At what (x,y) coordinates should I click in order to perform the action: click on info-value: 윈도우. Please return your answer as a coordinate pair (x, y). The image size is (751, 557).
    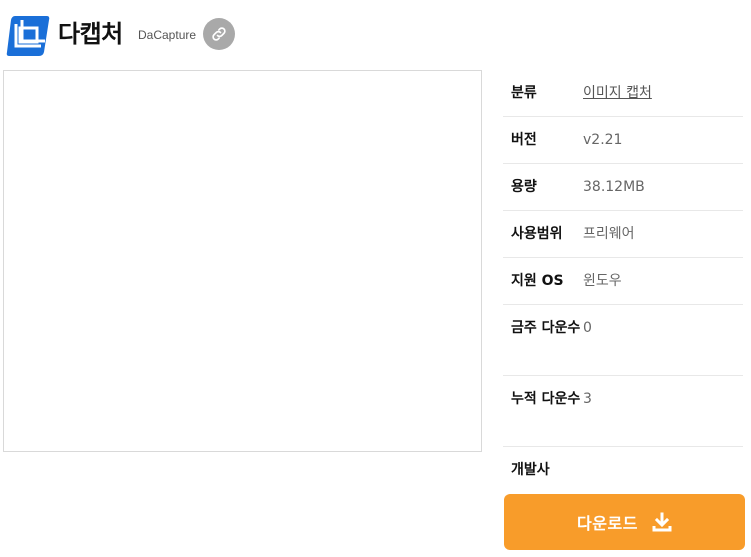
    Looking at the image, I should click on (602, 281).